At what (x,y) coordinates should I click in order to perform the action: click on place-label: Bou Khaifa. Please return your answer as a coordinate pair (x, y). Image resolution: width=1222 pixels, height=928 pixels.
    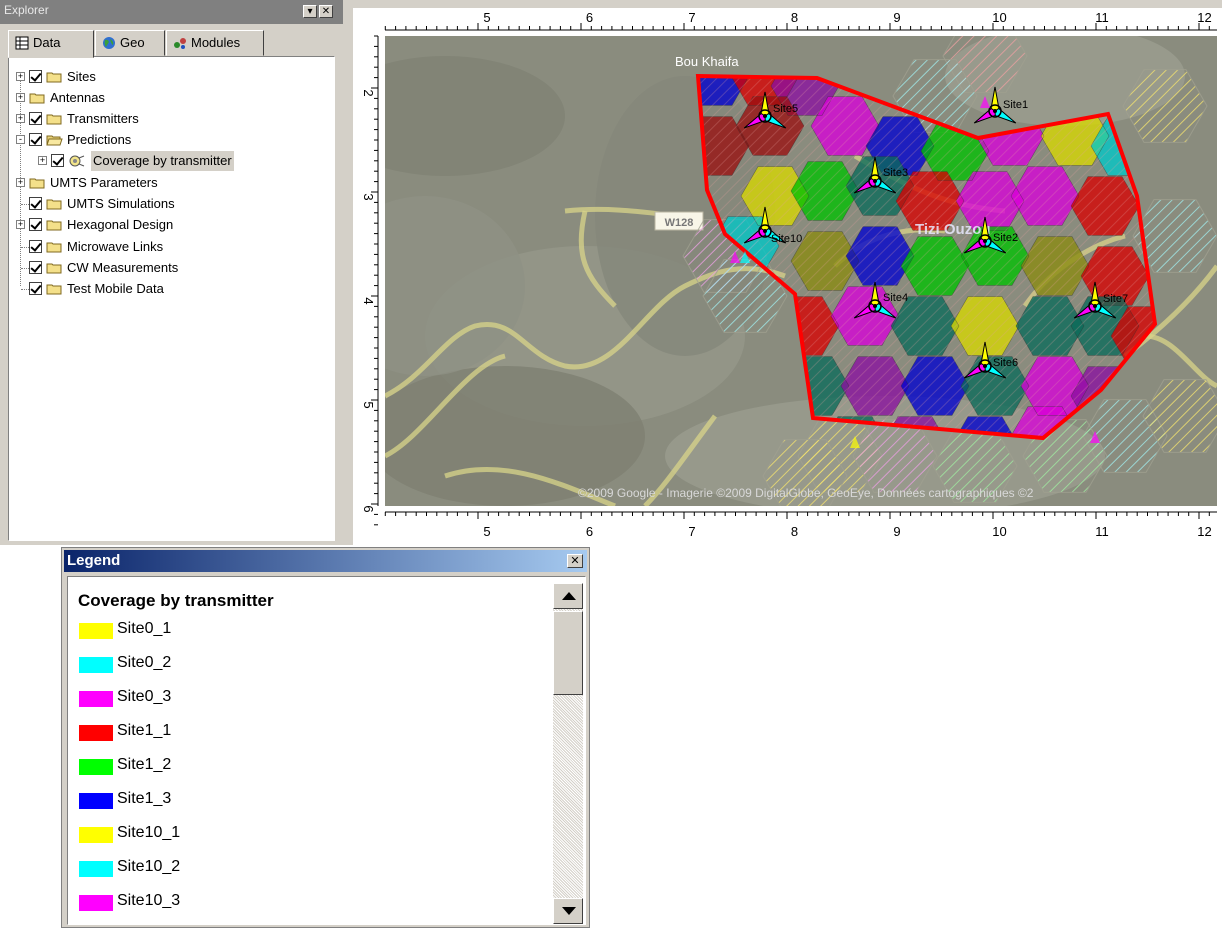
    Looking at the image, I should click on (707, 61).